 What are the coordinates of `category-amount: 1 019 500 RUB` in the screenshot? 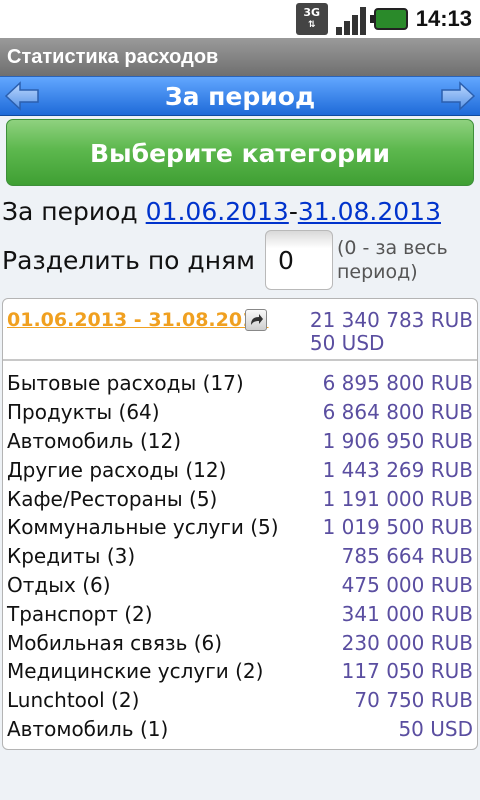 It's located at (397, 527).